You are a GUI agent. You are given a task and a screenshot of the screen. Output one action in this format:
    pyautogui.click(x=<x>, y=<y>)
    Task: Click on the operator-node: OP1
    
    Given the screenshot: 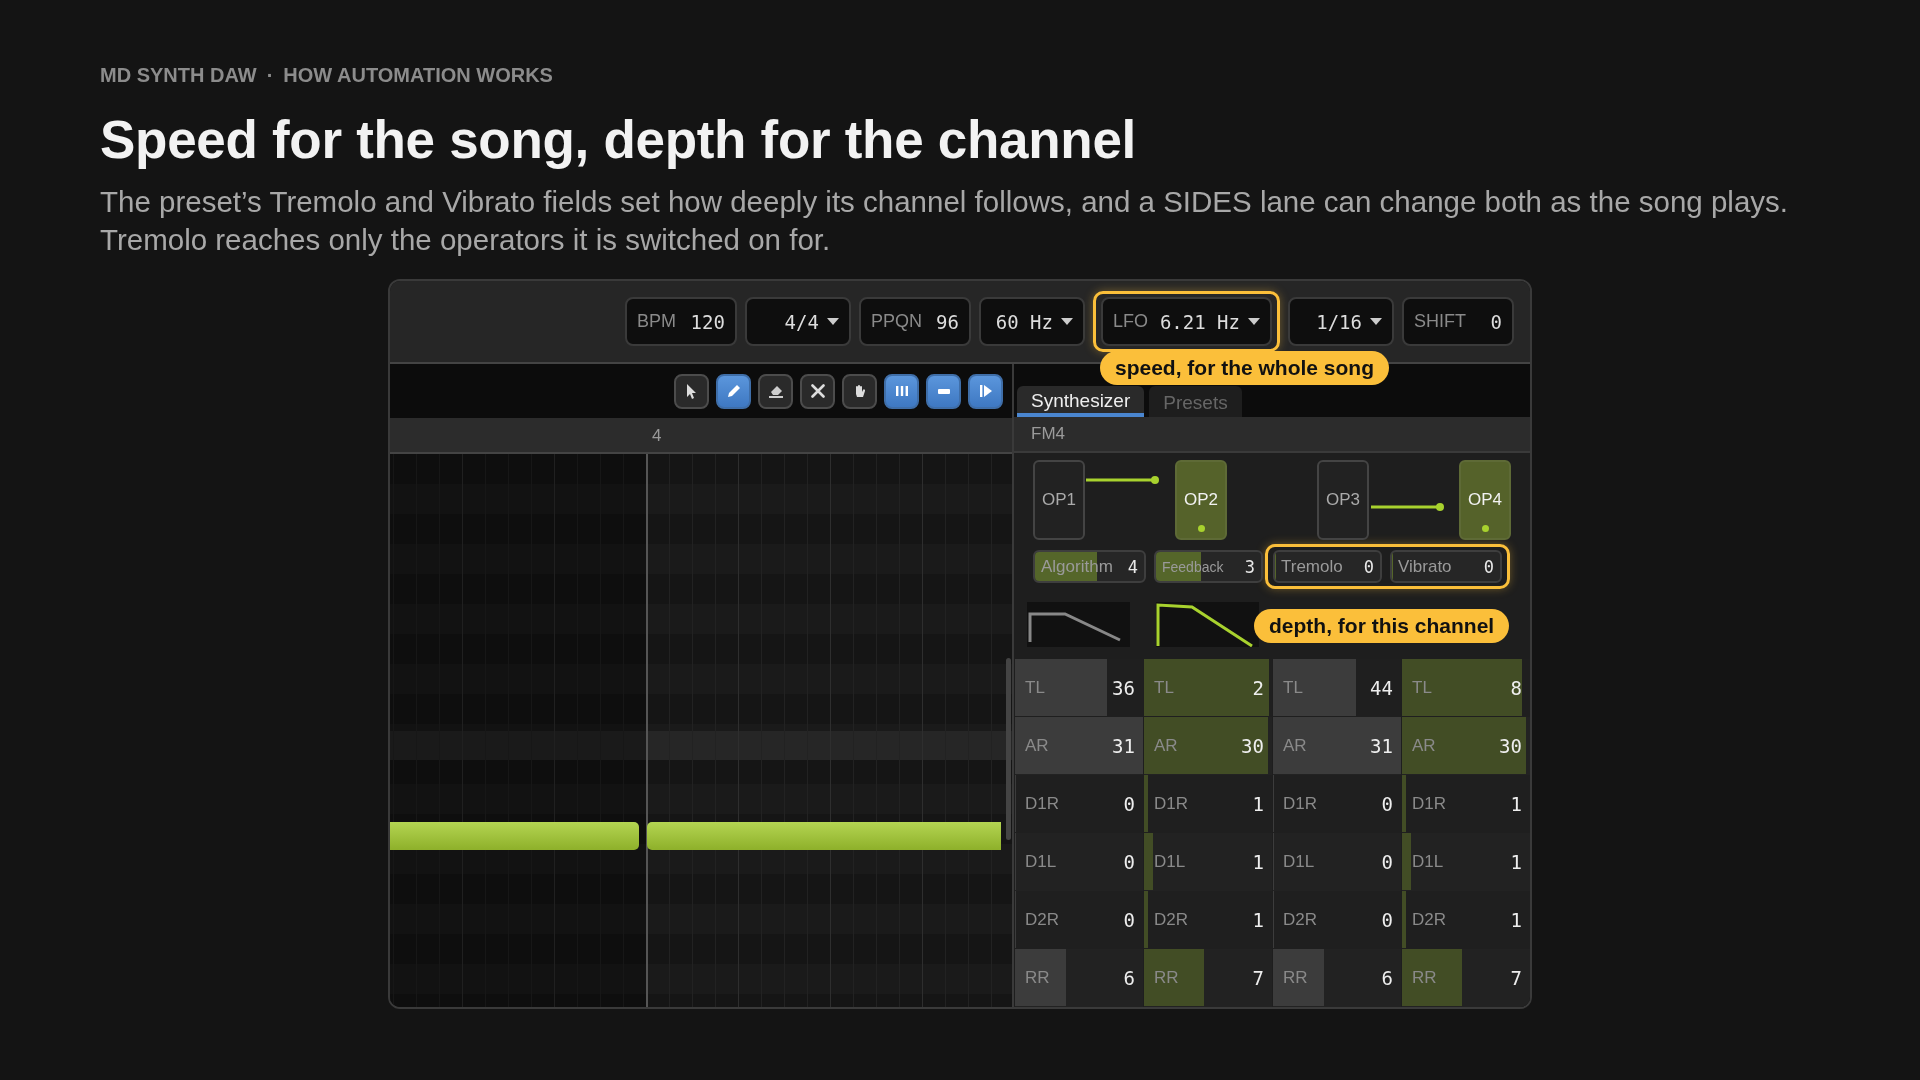 What is the action you would take?
    pyautogui.click(x=1059, y=499)
    